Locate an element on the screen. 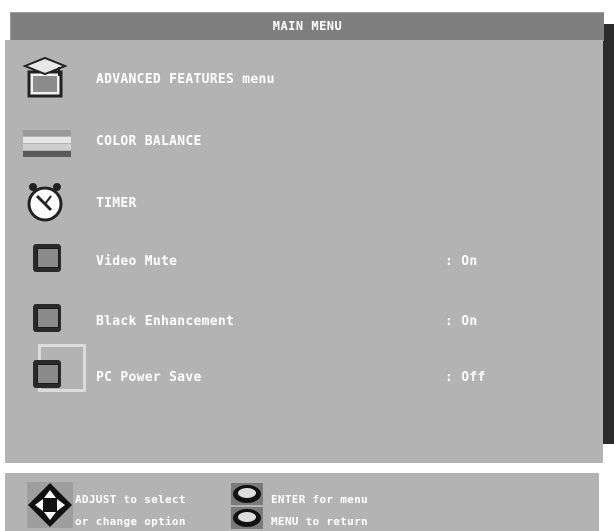  menu-item-color-balance: COLOR BALANCE is located at coordinates (304, 142).